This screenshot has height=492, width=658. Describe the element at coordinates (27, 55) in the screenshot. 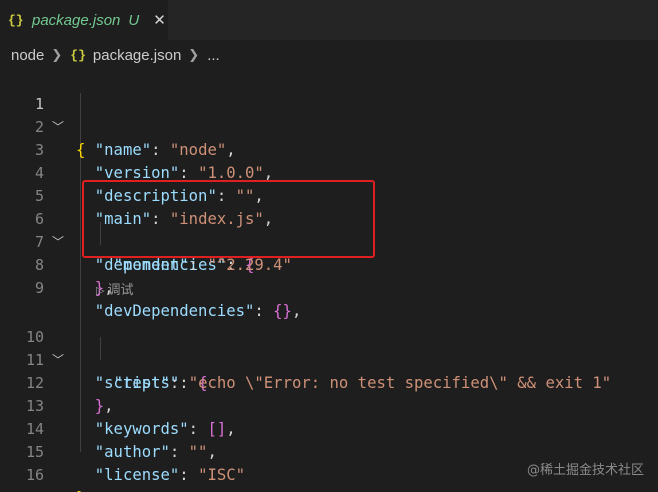

I see `breadcrumb-folder: node` at that location.